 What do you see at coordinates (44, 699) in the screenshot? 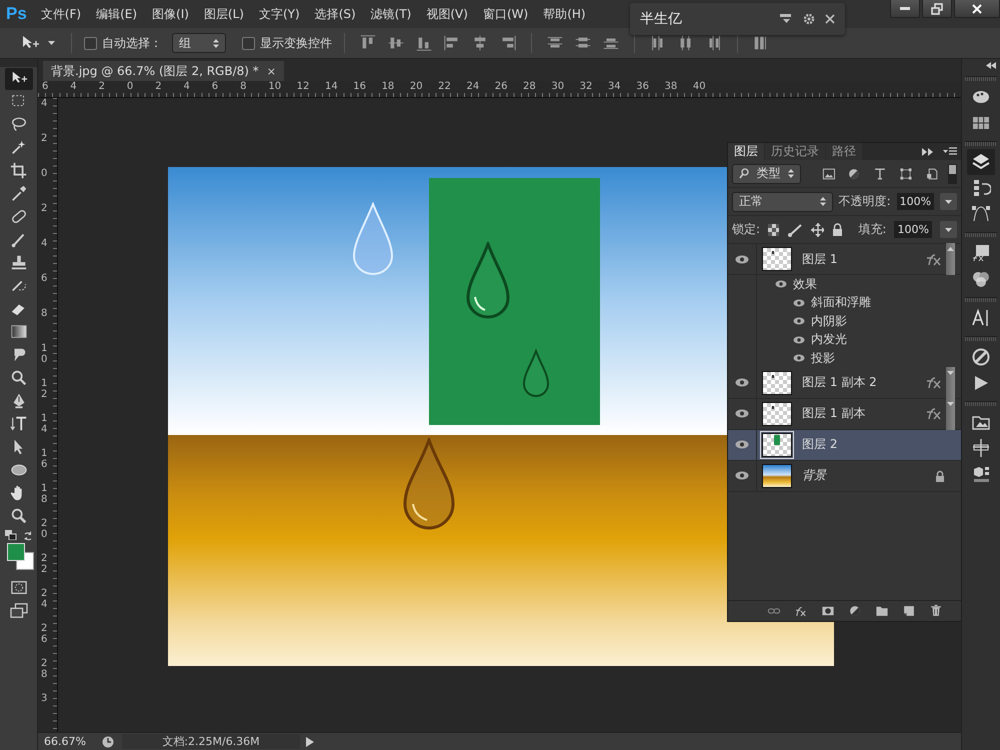
I see `ruler-number: 3` at bounding box center [44, 699].